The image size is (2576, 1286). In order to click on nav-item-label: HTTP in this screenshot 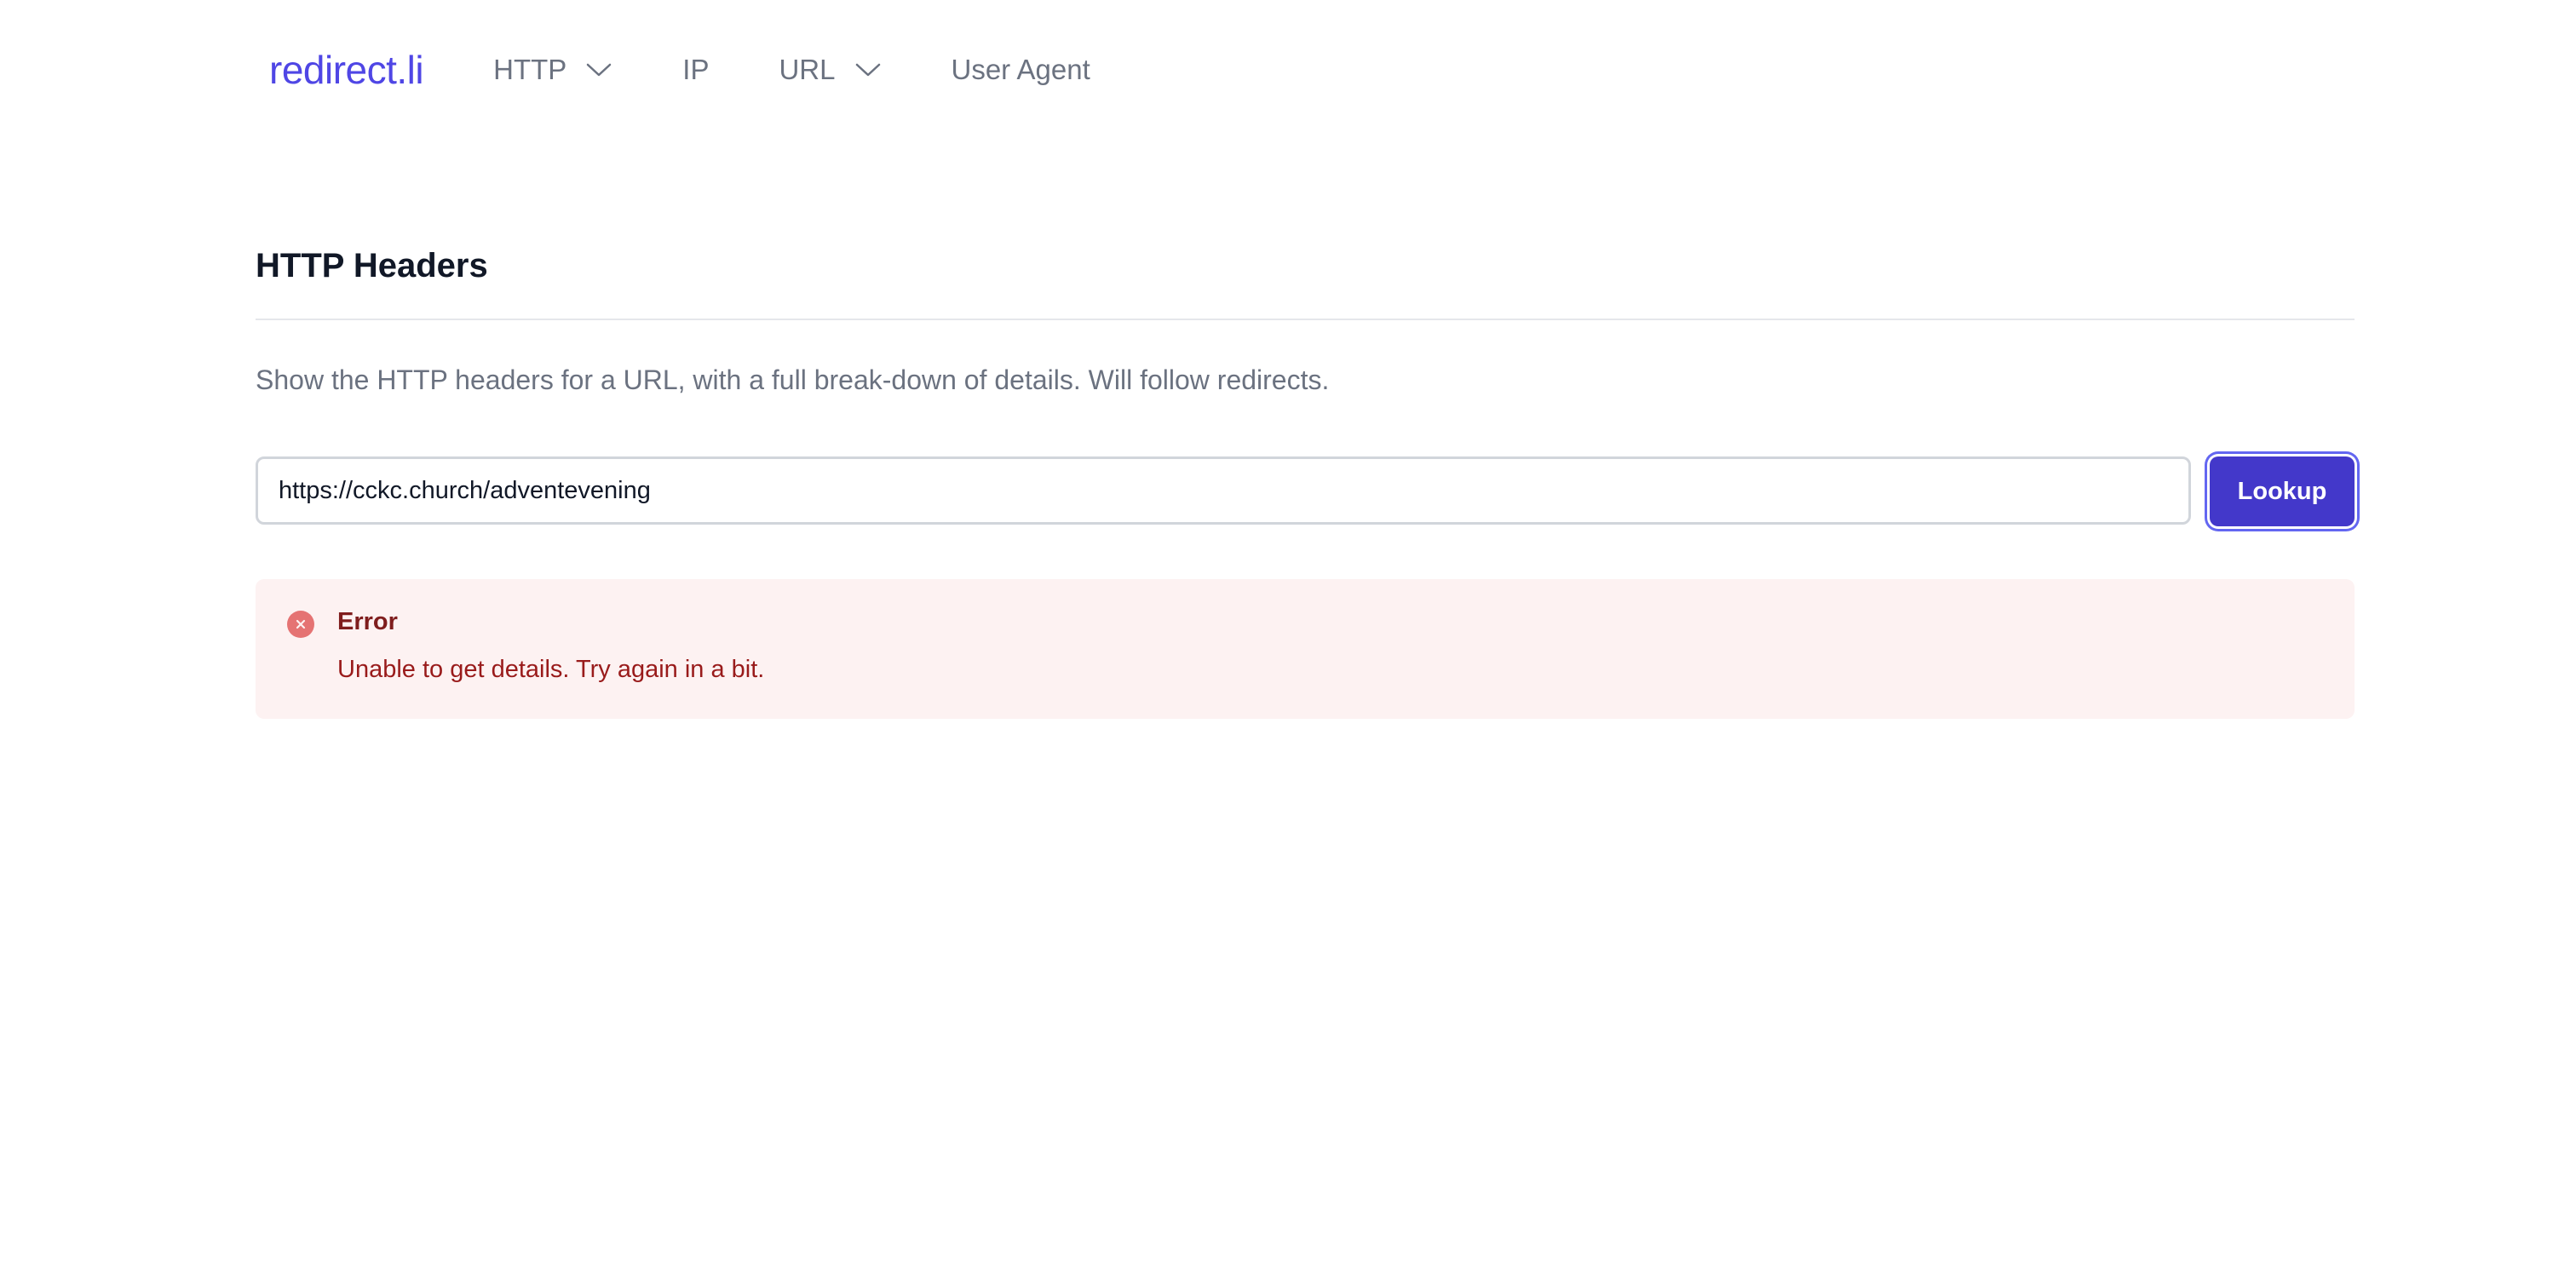, I will do `click(530, 69)`.